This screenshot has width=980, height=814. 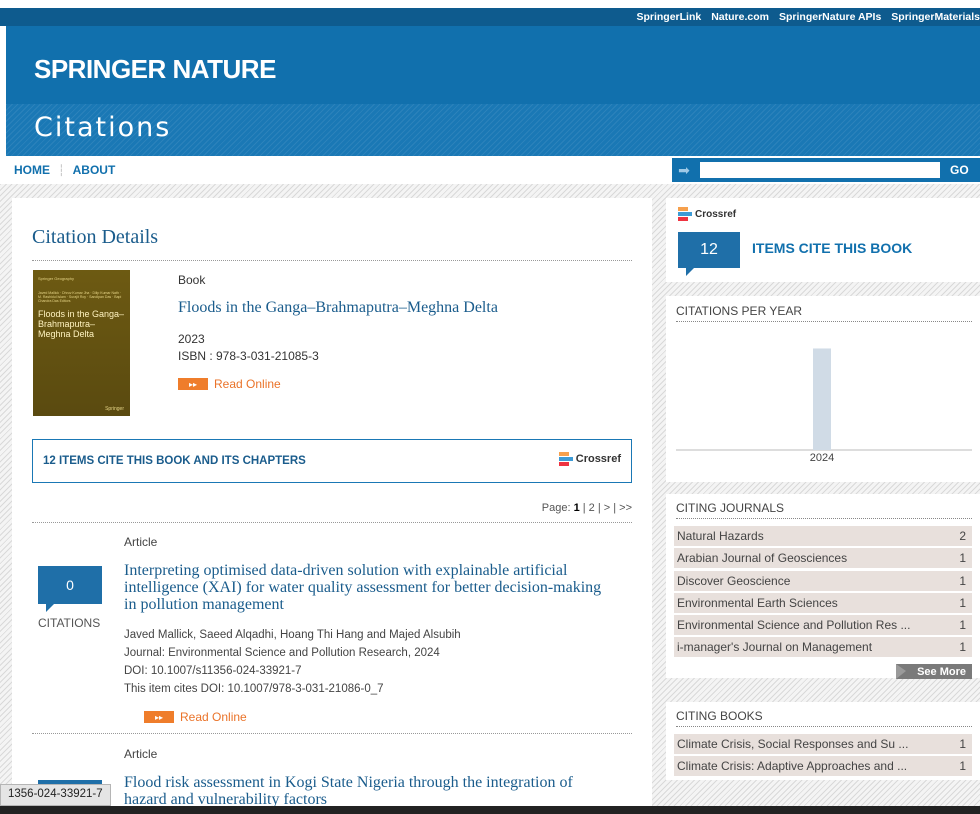 I want to click on springer-nature-logo: SPRINGER NATURE, so click(x=155, y=69).